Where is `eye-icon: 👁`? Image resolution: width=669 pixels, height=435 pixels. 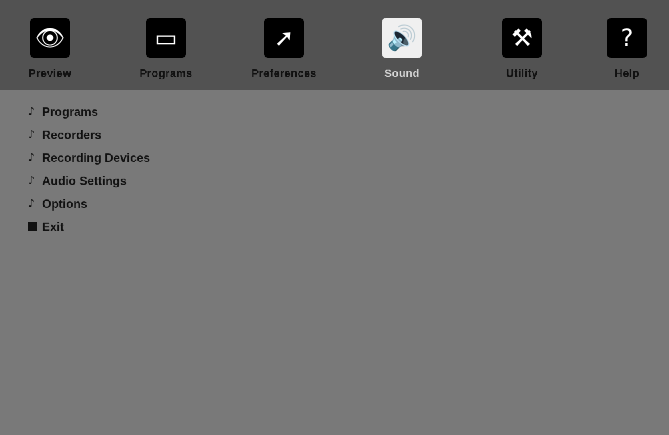
eye-icon: 👁 is located at coordinates (50, 38).